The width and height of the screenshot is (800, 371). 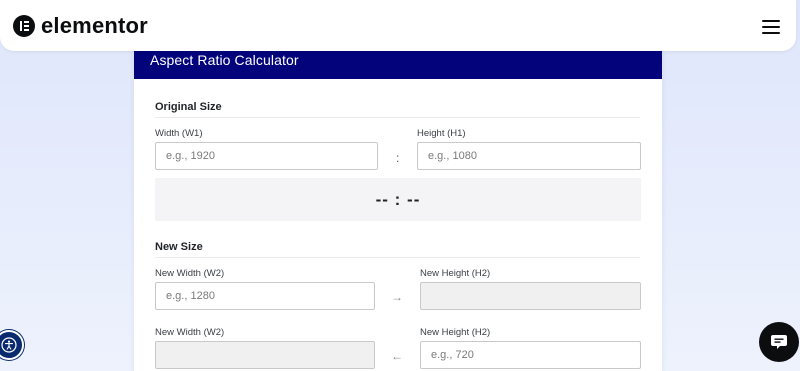 What do you see at coordinates (530, 355) in the screenshot?
I see `new-height-h2-input` at bounding box center [530, 355].